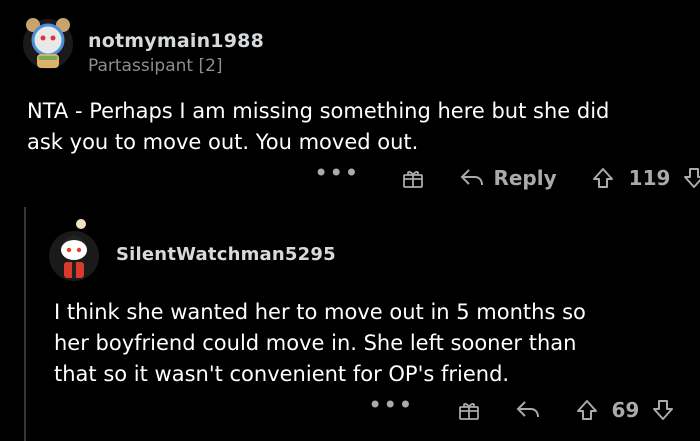 The width and height of the screenshot is (700, 441). I want to click on reply-button: Reply, so click(508, 178).